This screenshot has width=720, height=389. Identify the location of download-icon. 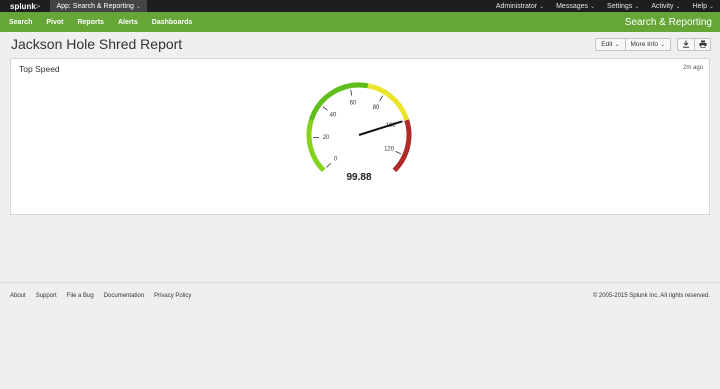
(686, 44).